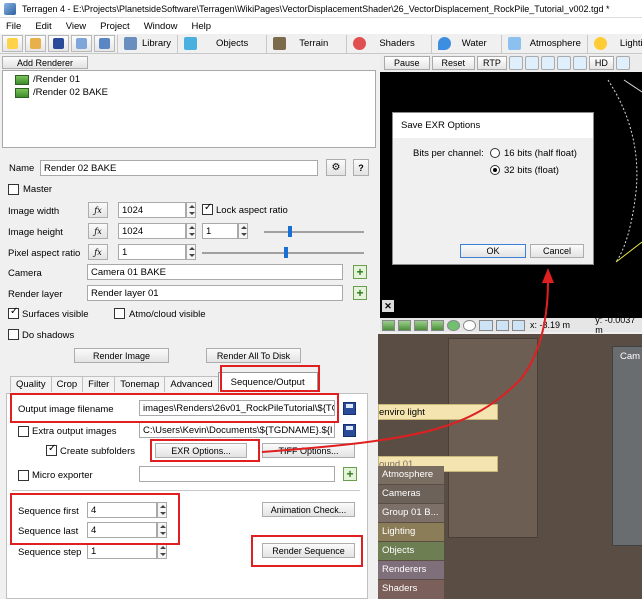  I want to click on annotation-arrow, so click(407, 360).